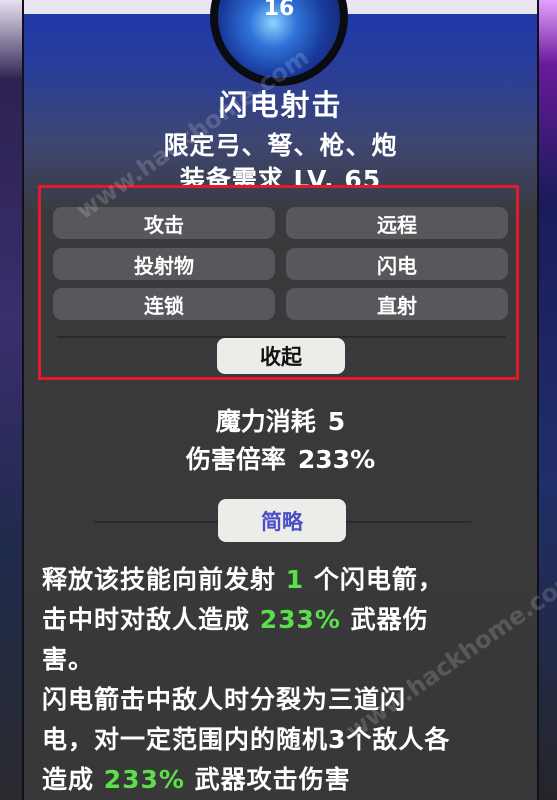  What do you see at coordinates (336, 421) in the screenshot?
I see `mana-cost-value: 5` at bounding box center [336, 421].